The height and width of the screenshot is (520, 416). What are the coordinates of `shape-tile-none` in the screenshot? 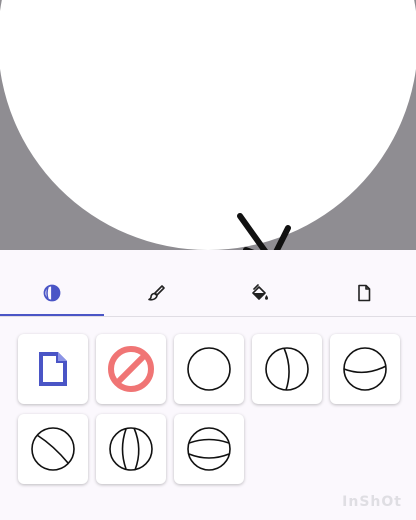 It's located at (131, 369).